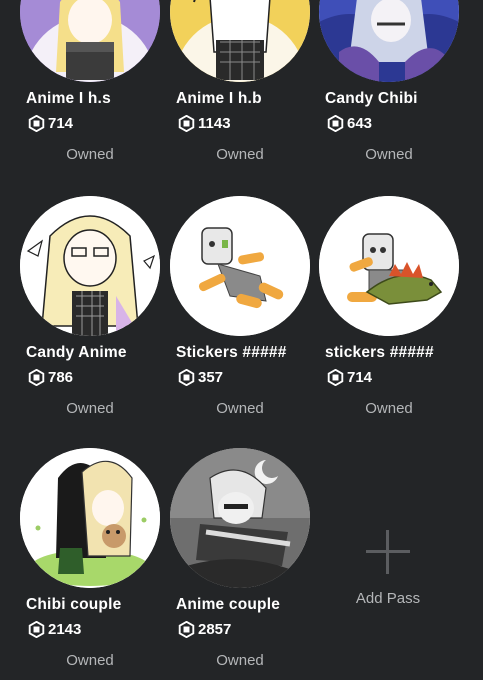 Image resolution: width=483 pixels, height=680 pixels. I want to click on pass-price: 357, so click(200, 377).